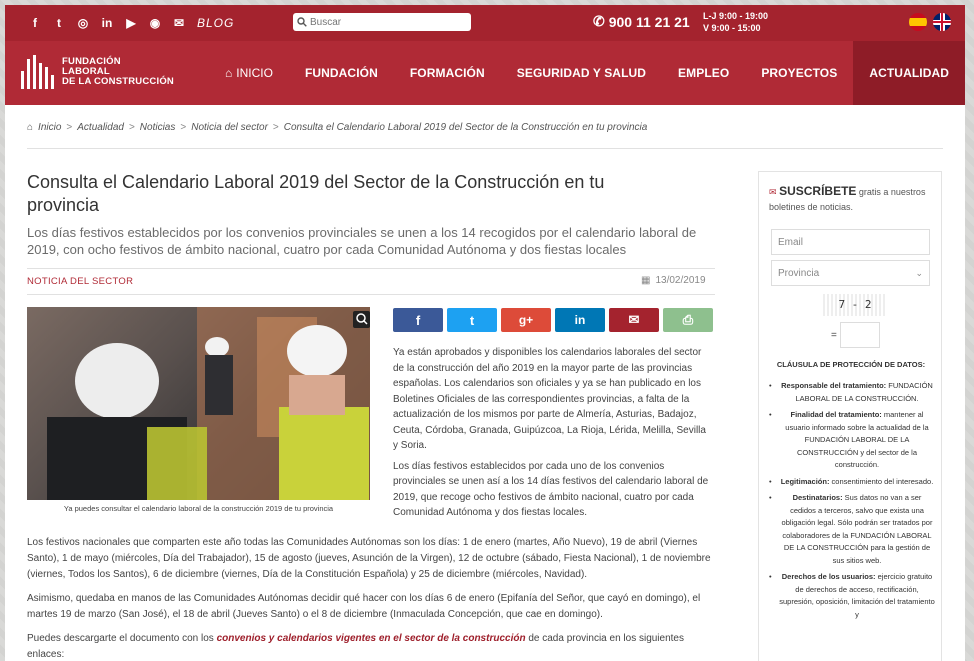  I want to click on captcha-image: 7 - 2, so click(855, 305).